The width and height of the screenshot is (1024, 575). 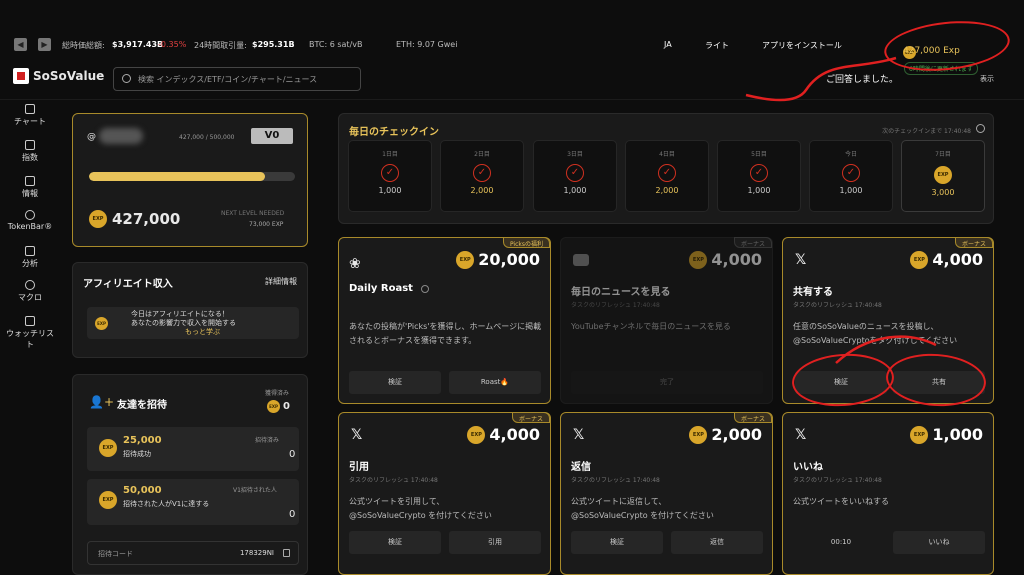 What do you see at coordinates (272, 136) in the screenshot?
I see `level-badge: V0` at bounding box center [272, 136].